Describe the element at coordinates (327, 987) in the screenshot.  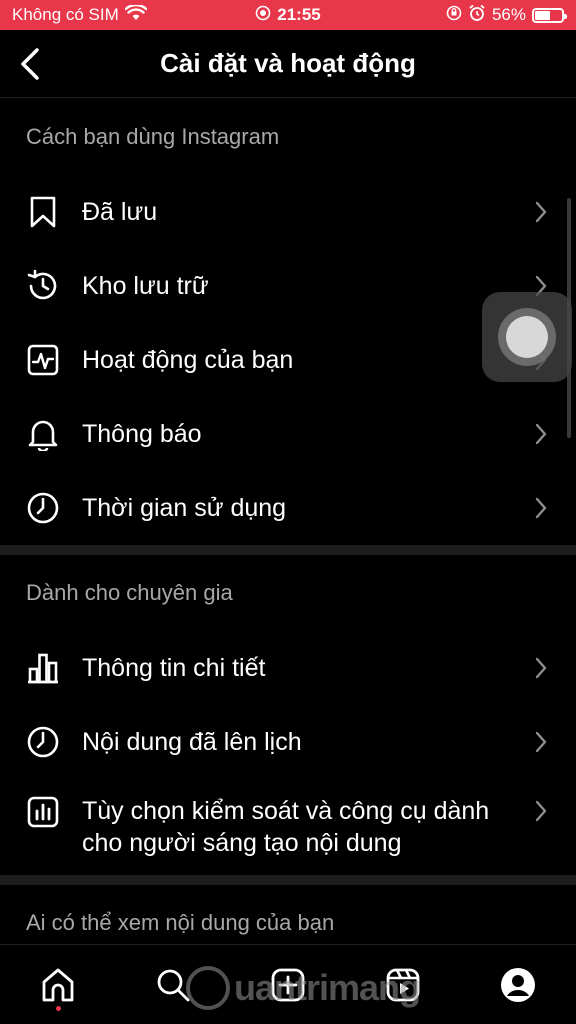
I see `watermark-text: uantrimang` at that location.